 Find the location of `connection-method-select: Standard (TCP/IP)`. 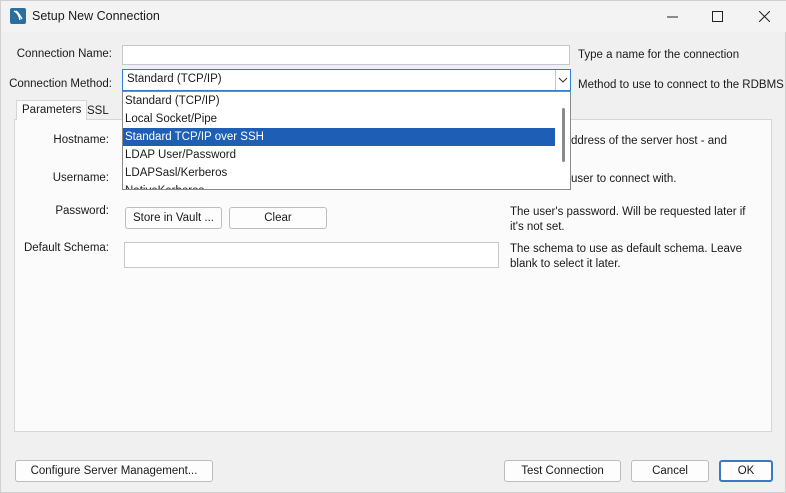

connection-method-select: Standard (TCP/IP) is located at coordinates (346, 80).